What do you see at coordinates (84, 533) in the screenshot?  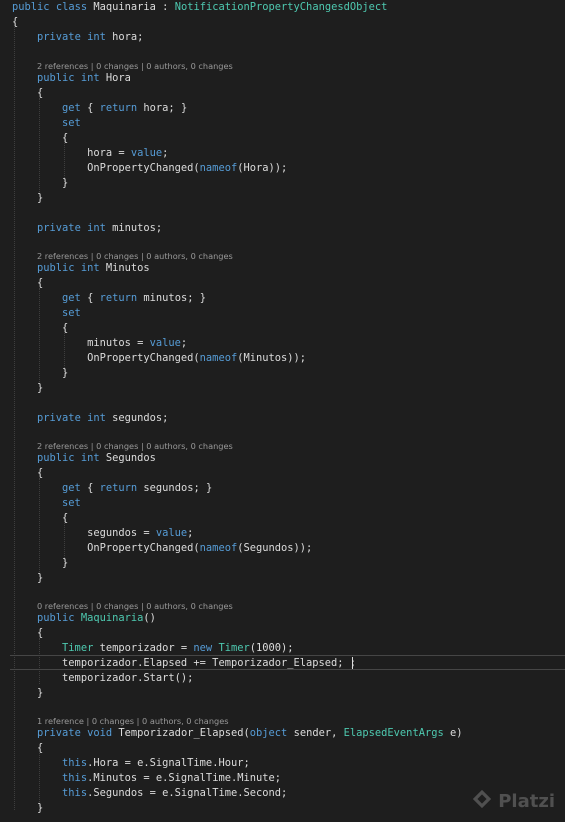 I see `code-token: segundos =` at bounding box center [84, 533].